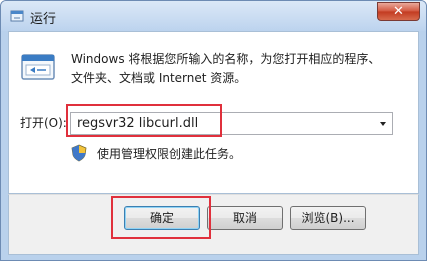 The image size is (427, 261). I want to click on admin-note: 使用管理权限创建此任务。, so click(169, 154).